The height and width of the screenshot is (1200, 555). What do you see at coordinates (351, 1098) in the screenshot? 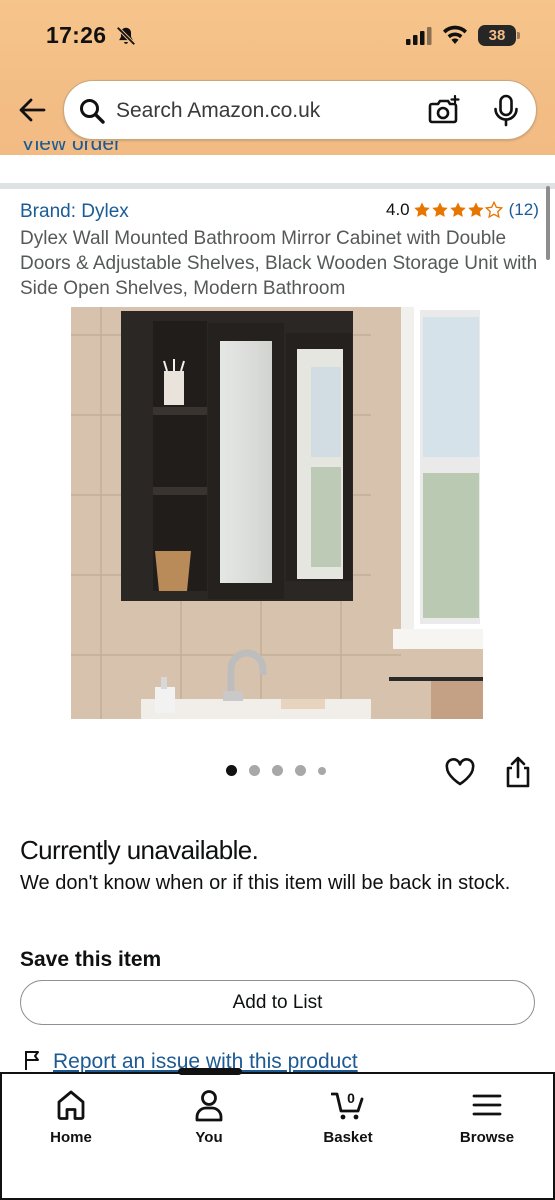
I see `basket-count: 0` at bounding box center [351, 1098].